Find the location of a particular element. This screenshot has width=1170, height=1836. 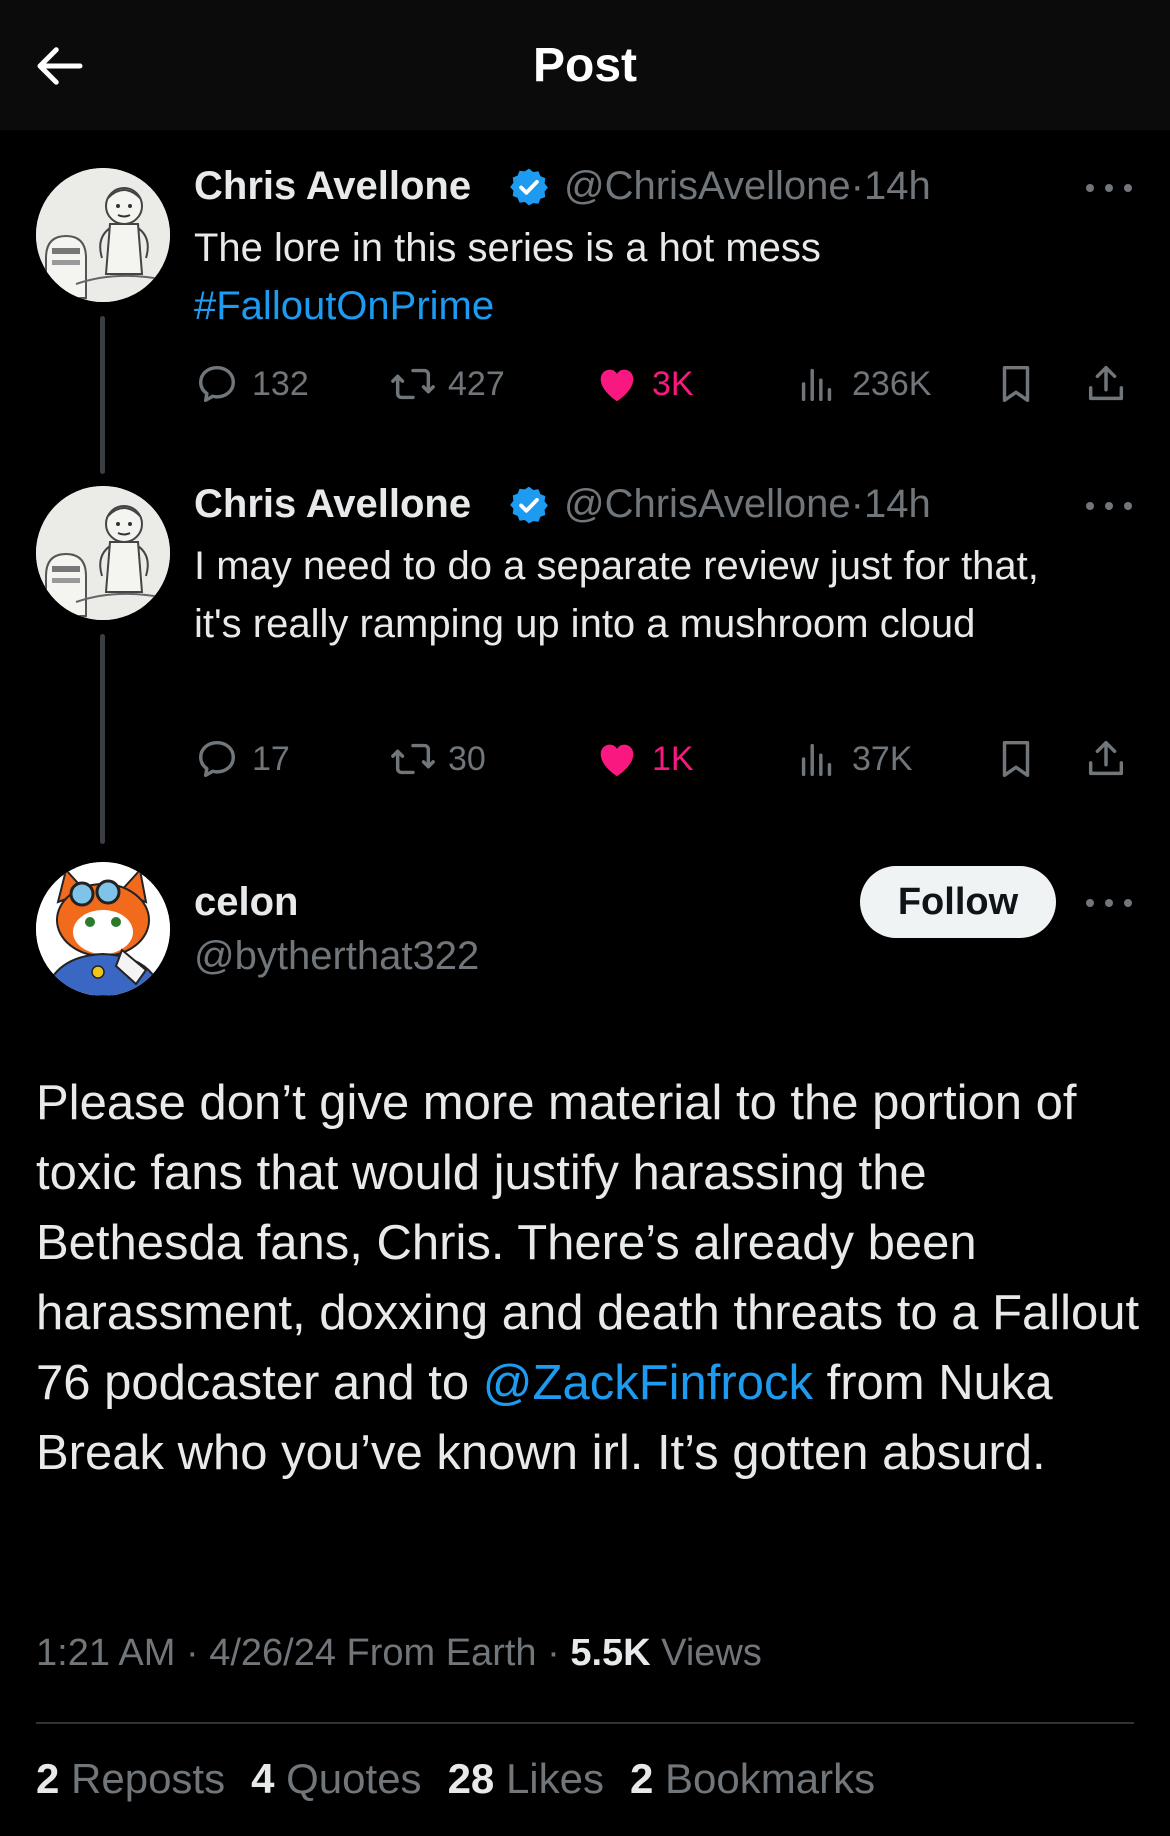

page-title: Post is located at coordinates (584, 65).